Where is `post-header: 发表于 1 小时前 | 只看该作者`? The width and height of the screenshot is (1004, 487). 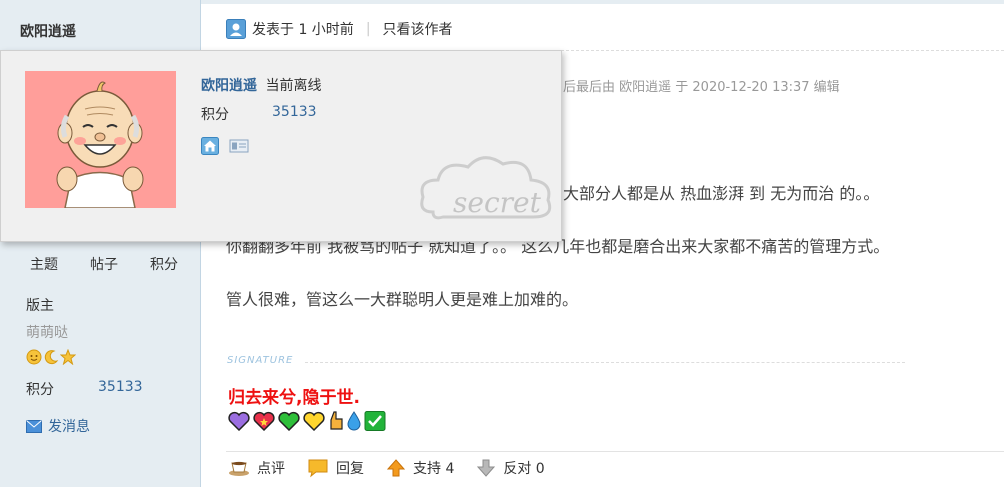 post-header: 发表于 1 小时前 | 只看该作者 is located at coordinates (339, 29).